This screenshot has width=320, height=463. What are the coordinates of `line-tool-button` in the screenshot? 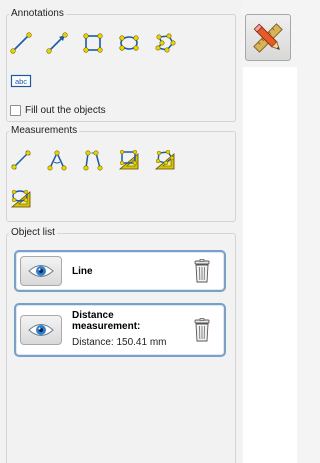 It's located at (21, 43).